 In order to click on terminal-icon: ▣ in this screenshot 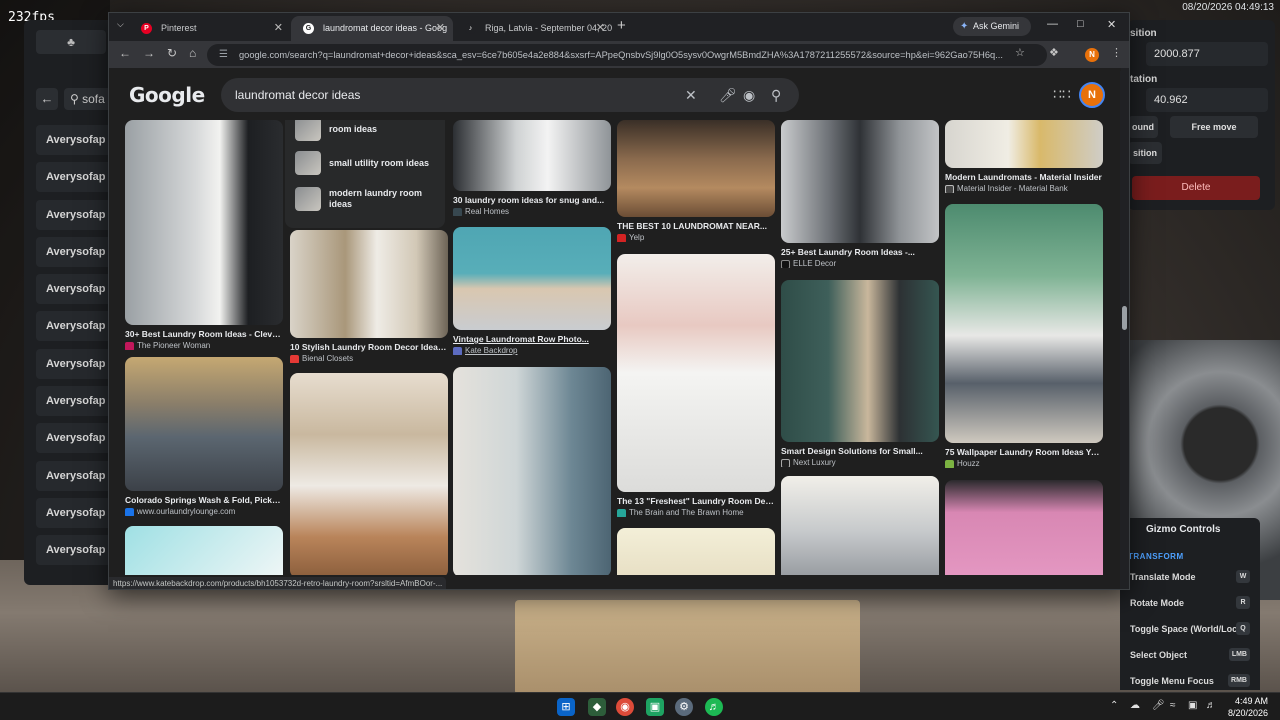, I will do `click(655, 707)`.